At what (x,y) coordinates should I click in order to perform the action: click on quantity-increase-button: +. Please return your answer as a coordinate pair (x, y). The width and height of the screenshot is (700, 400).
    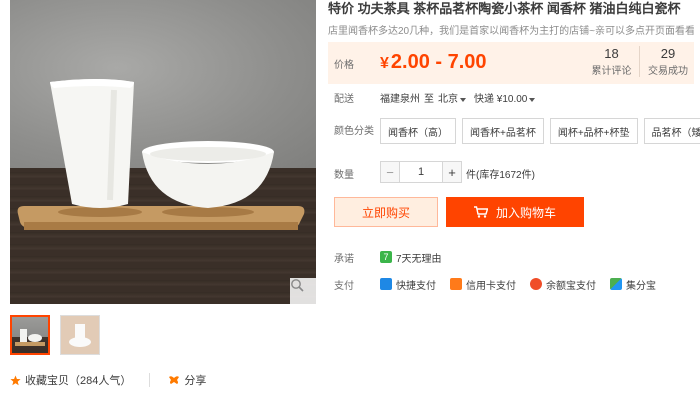
    Looking at the image, I should click on (452, 172).